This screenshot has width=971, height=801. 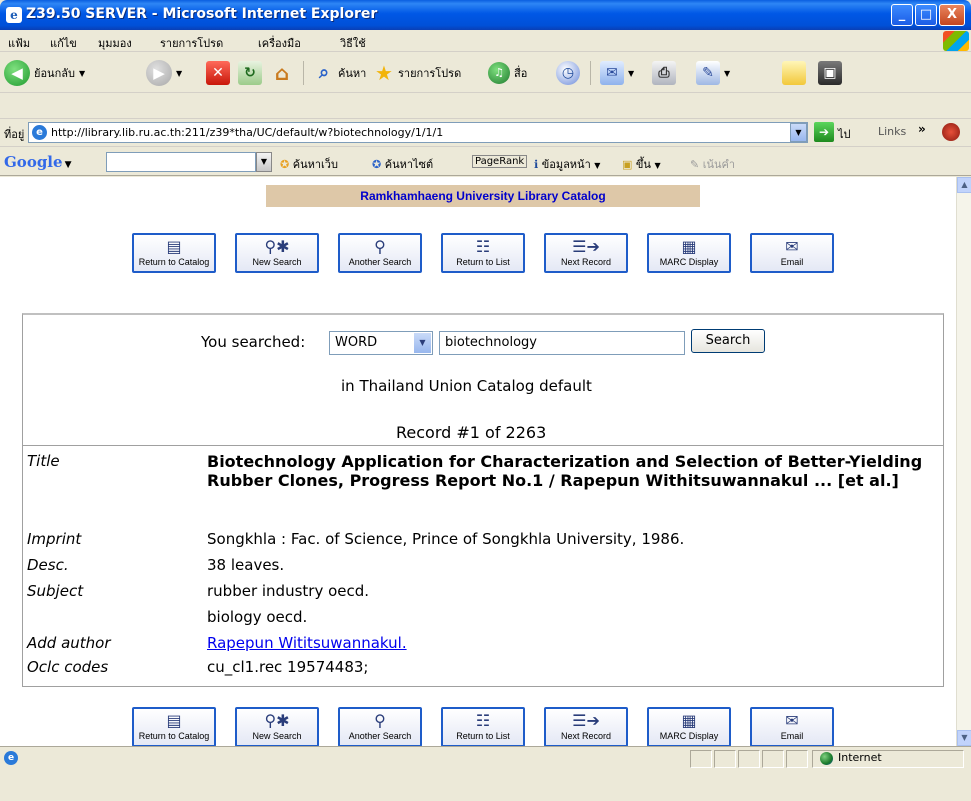 What do you see at coordinates (181, 162) in the screenshot?
I see `google-search-input` at bounding box center [181, 162].